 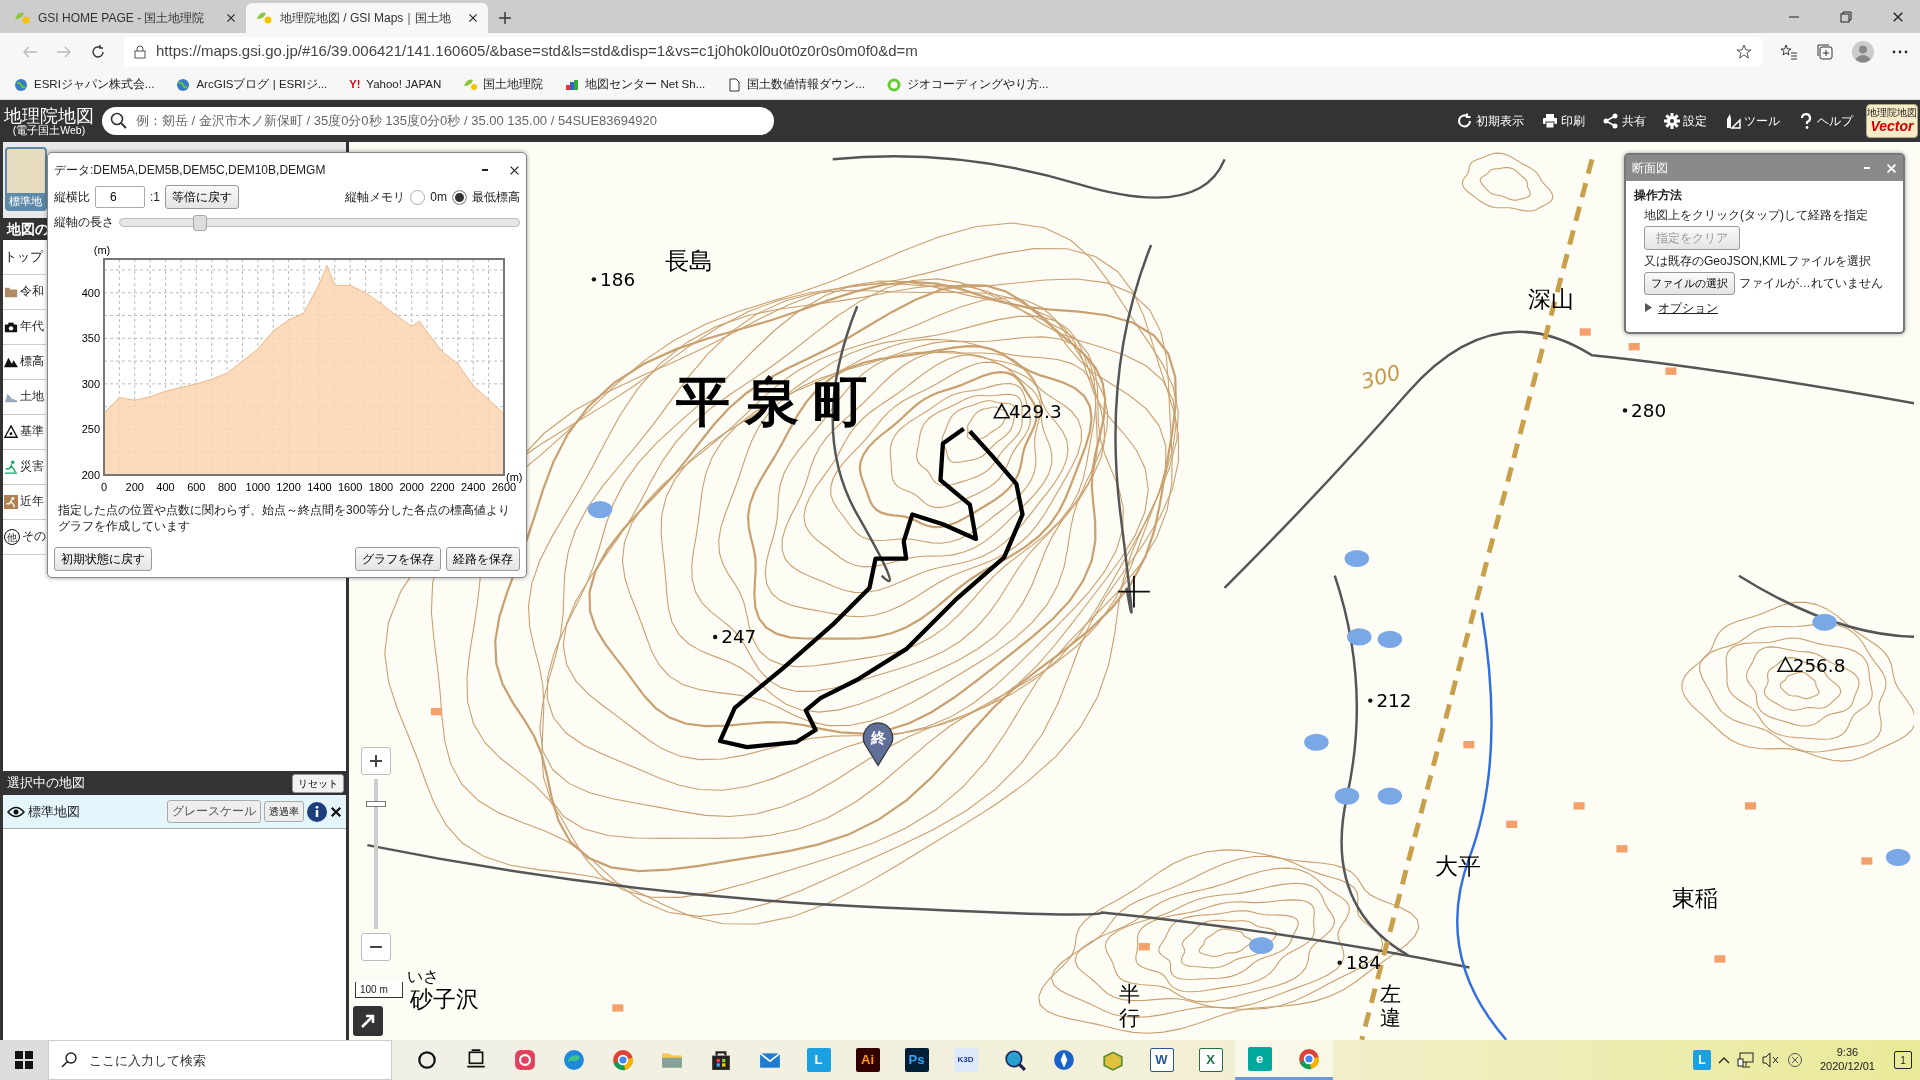 I want to click on taskbar-app-button: W, so click(x=1161, y=1060).